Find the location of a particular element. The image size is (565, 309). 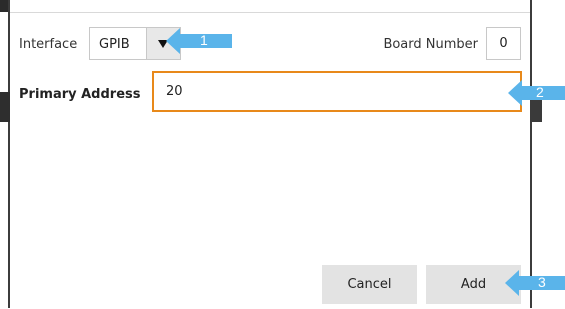

callout-3: 3 is located at coordinates (535, 283).